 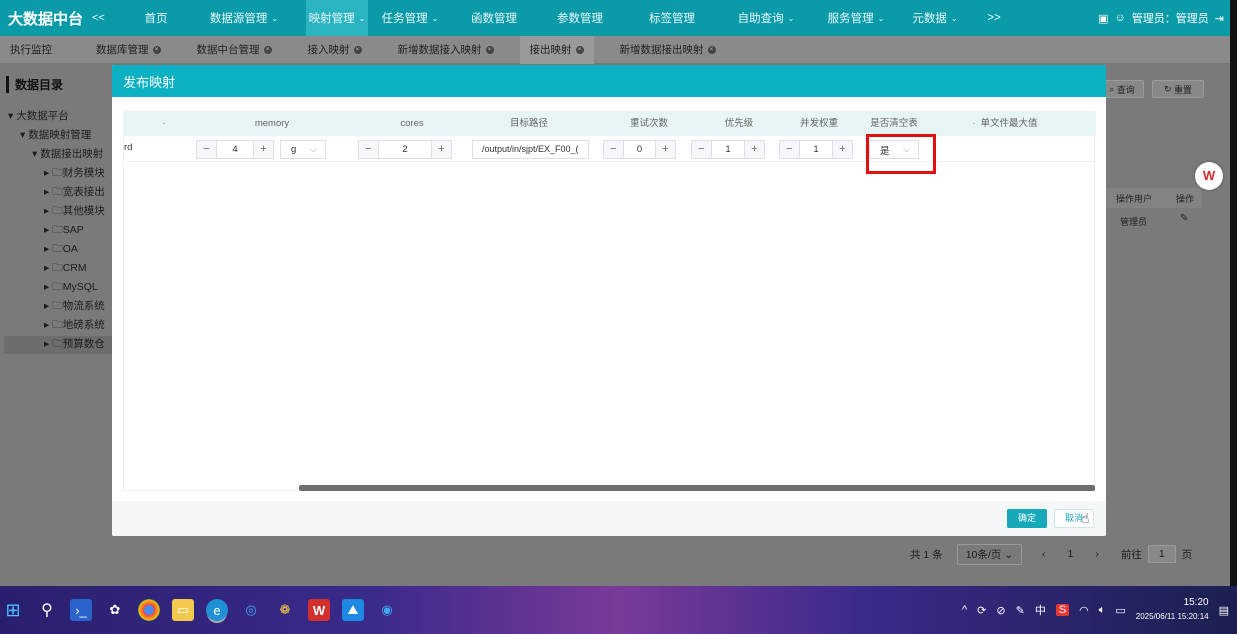 What do you see at coordinates (1170, 18) in the screenshot?
I see `user-label: 管理员：管理员` at bounding box center [1170, 18].